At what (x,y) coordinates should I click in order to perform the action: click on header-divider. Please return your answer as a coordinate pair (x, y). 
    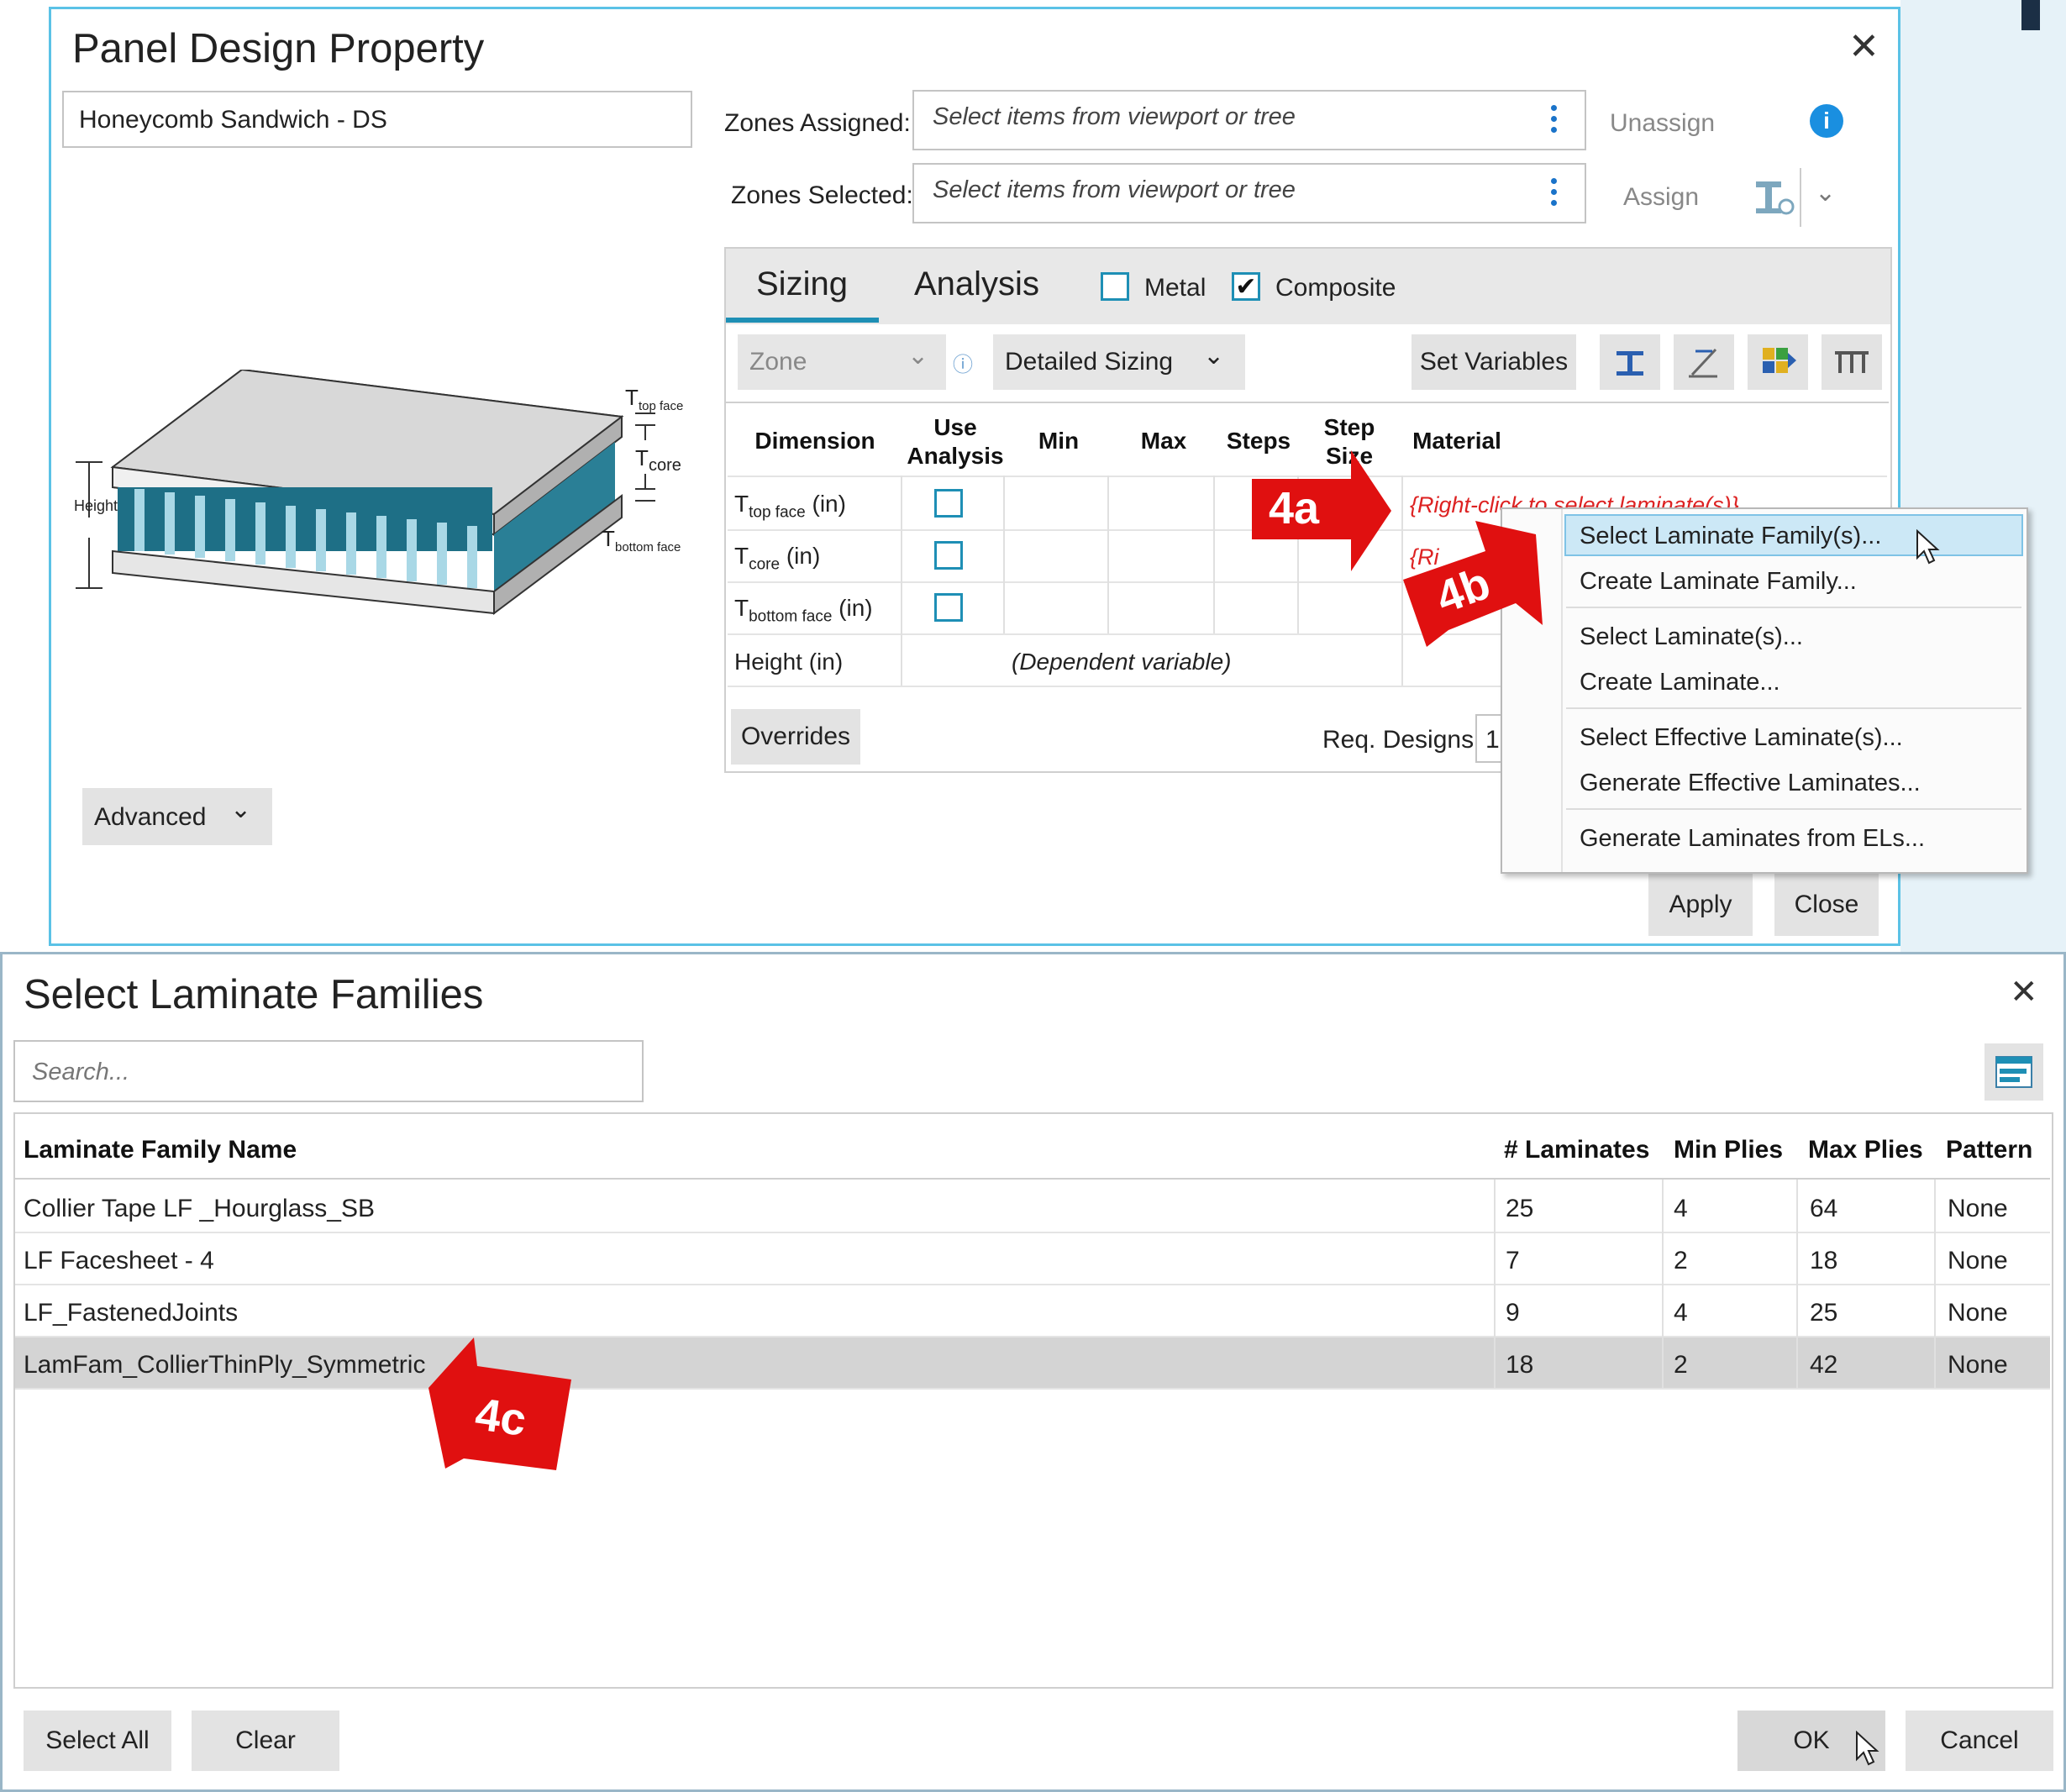
    Looking at the image, I should click on (1032, 1179).